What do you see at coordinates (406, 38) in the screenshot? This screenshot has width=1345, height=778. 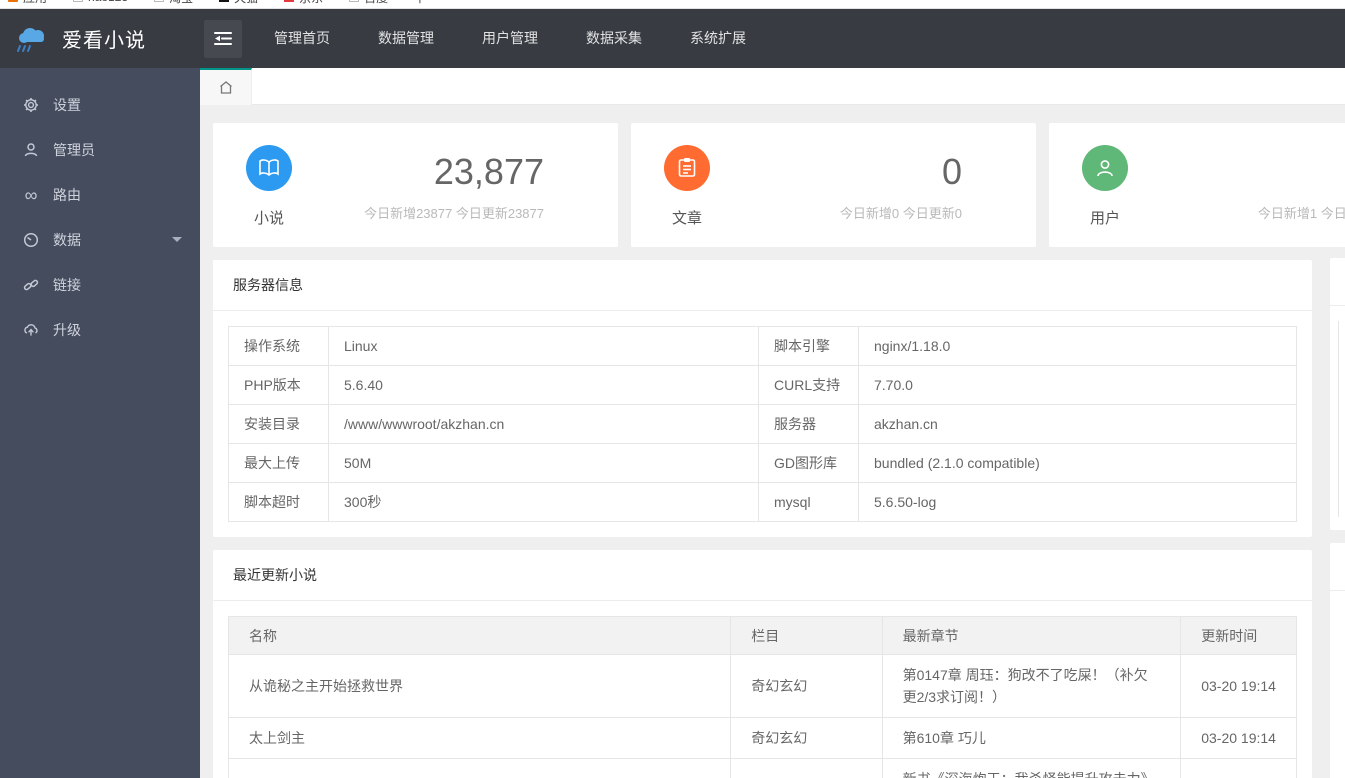 I see `nav-data-management: 数据管理` at bounding box center [406, 38].